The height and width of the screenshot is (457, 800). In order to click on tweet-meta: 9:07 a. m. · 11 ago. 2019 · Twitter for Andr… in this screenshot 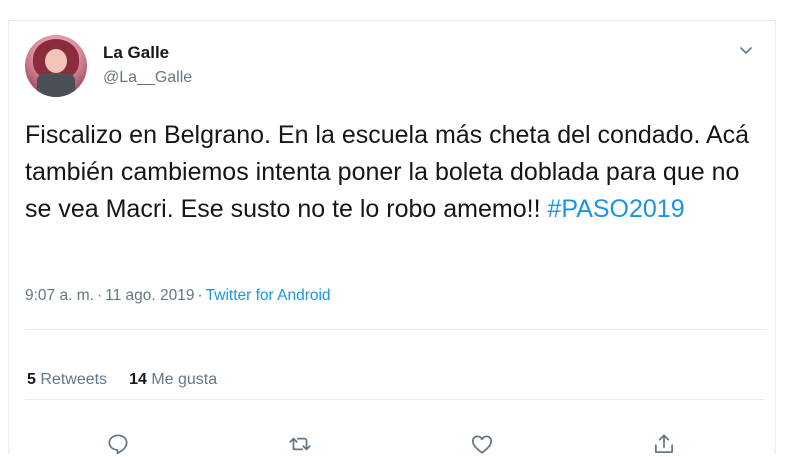, I will do `click(178, 296)`.